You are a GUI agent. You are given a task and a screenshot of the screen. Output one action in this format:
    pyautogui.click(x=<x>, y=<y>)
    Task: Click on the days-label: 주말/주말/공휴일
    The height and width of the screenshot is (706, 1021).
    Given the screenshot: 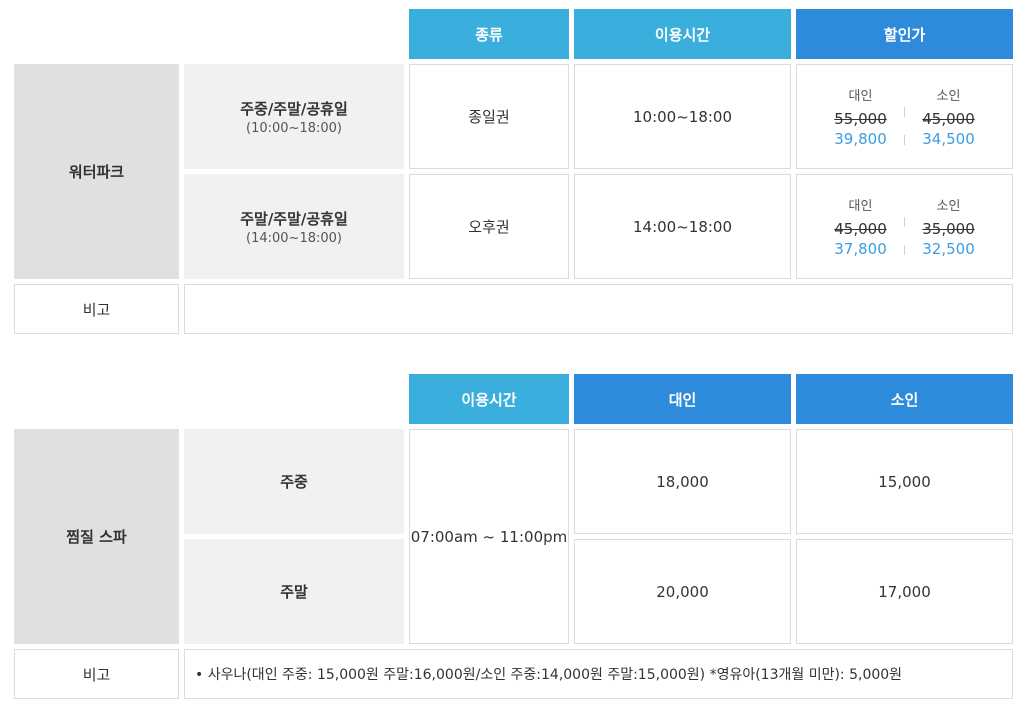 What is the action you would take?
    pyautogui.click(x=294, y=218)
    